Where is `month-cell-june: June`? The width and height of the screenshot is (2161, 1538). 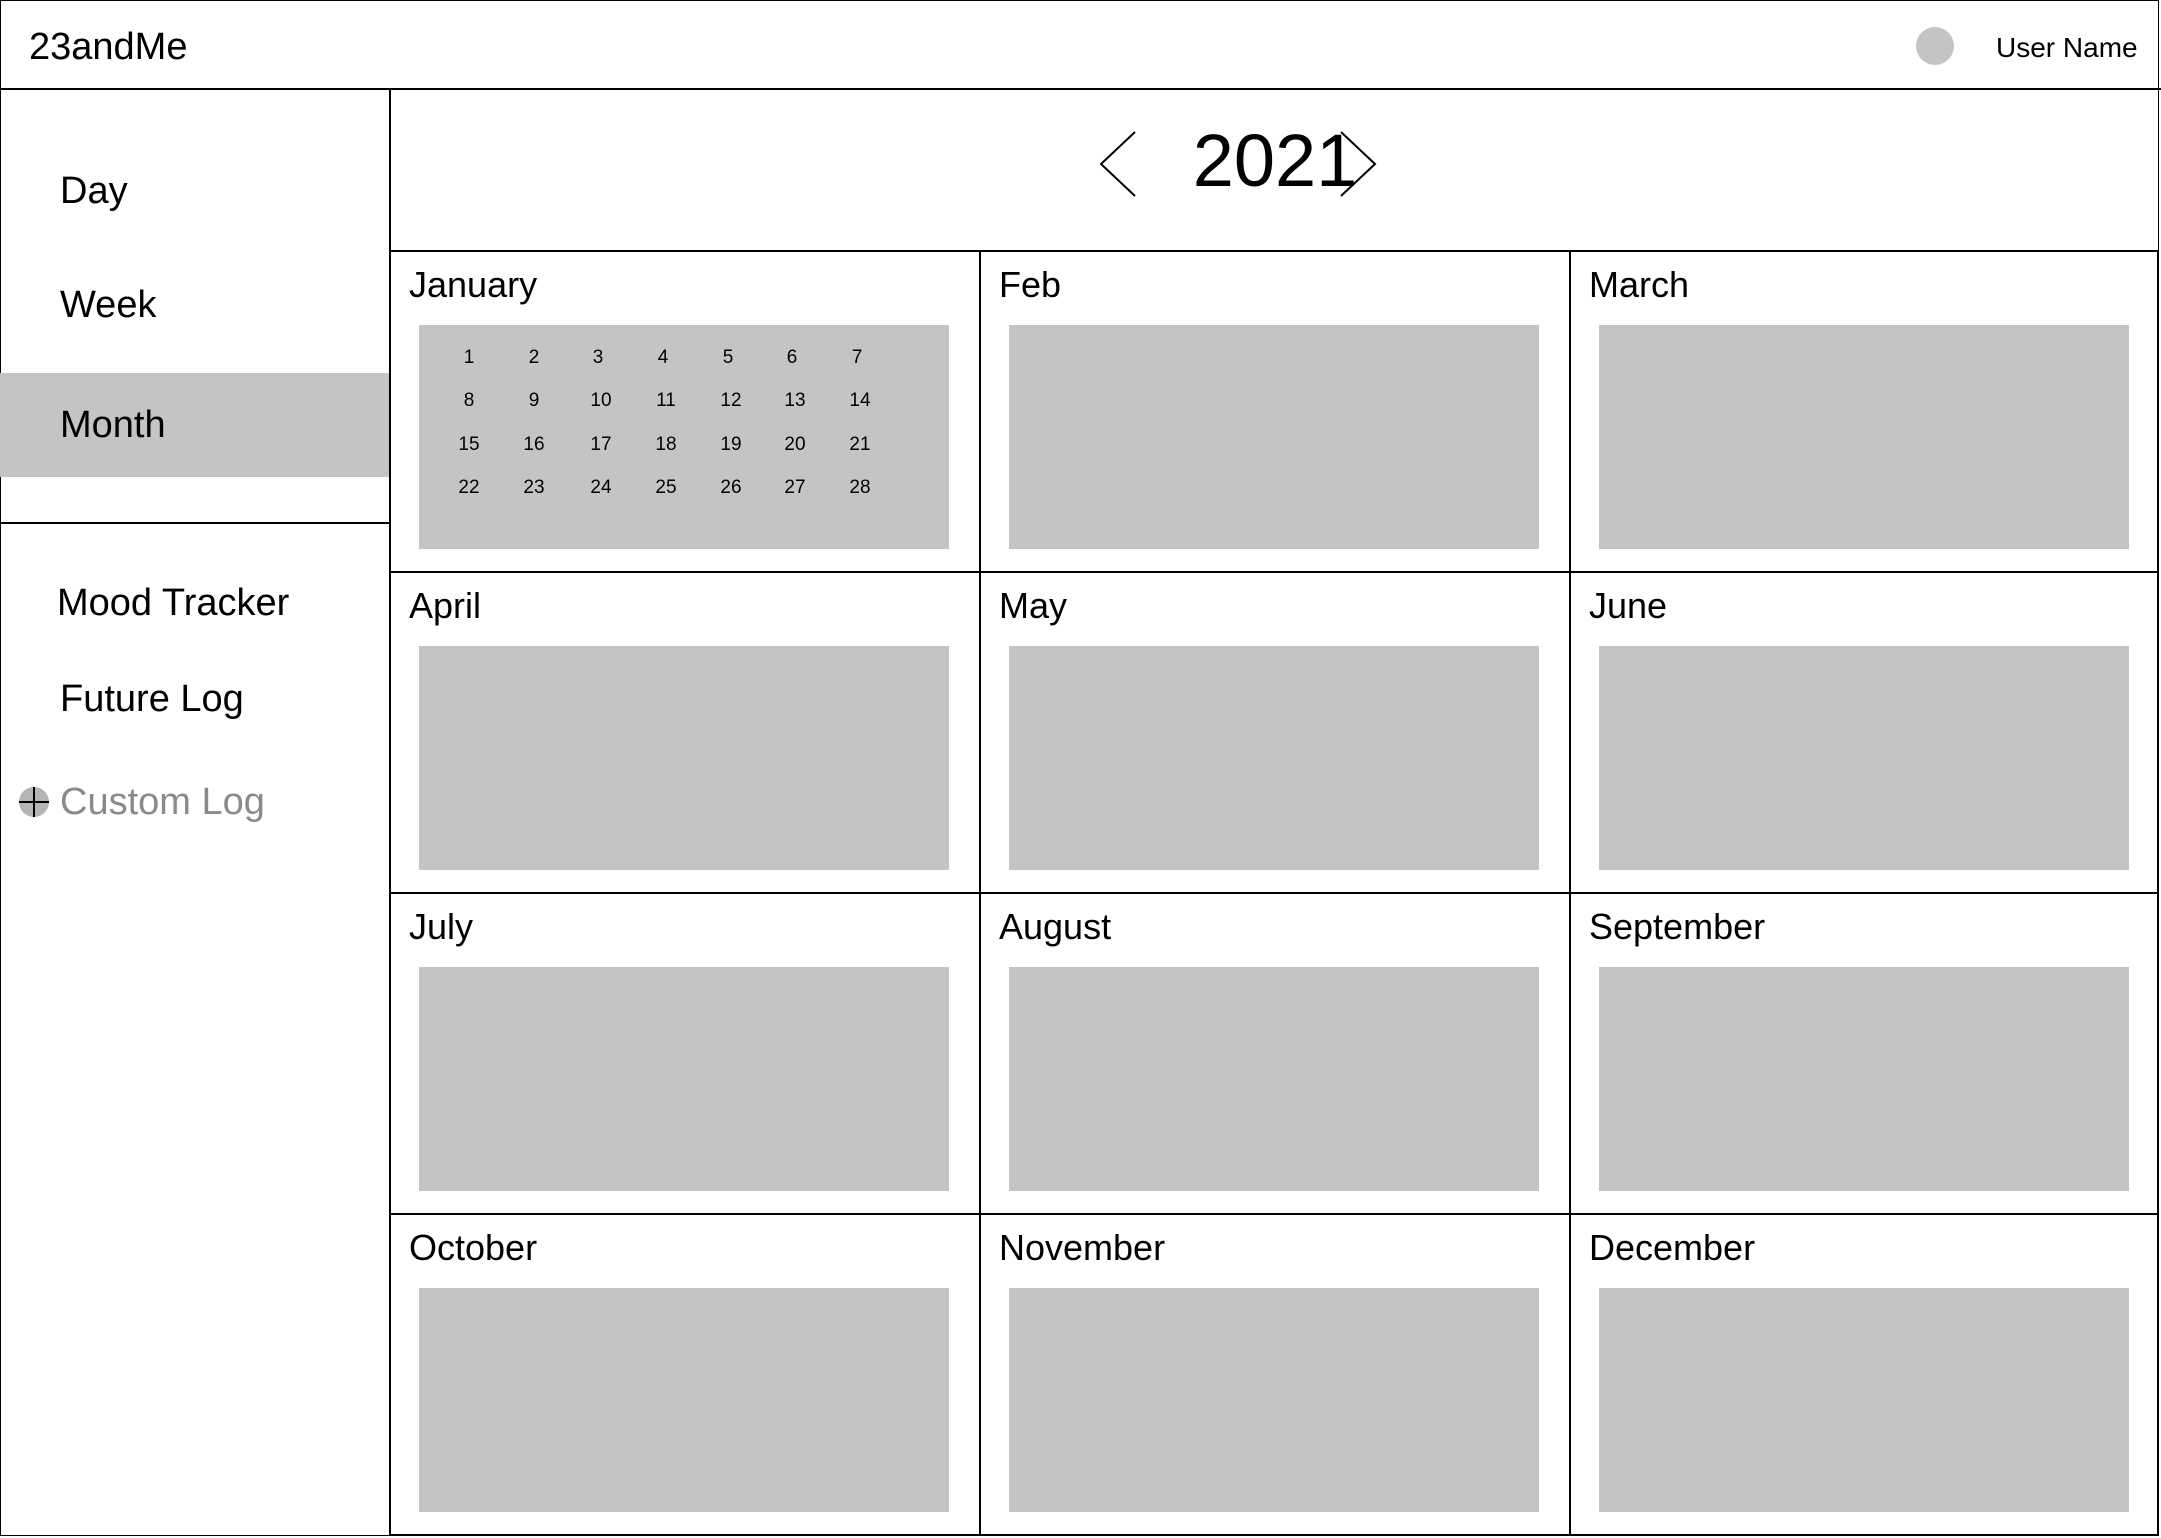
month-cell-june: June is located at coordinates (1865, 733).